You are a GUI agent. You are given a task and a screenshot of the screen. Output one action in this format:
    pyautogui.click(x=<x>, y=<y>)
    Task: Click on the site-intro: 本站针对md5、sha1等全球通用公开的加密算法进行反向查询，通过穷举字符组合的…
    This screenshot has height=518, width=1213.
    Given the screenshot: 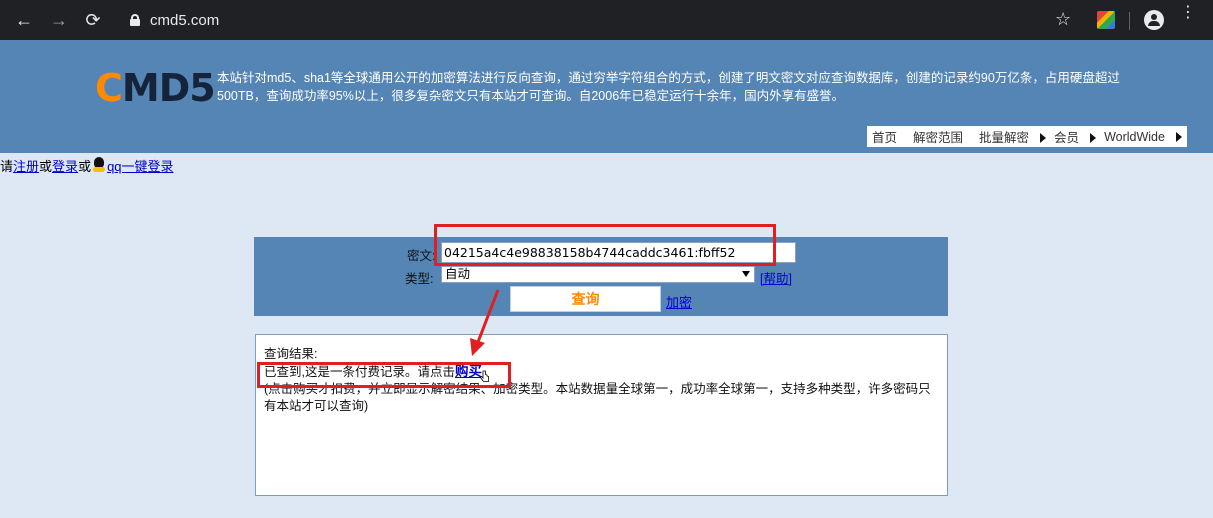 What is the action you would take?
    pyautogui.click(x=668, y=87)
    